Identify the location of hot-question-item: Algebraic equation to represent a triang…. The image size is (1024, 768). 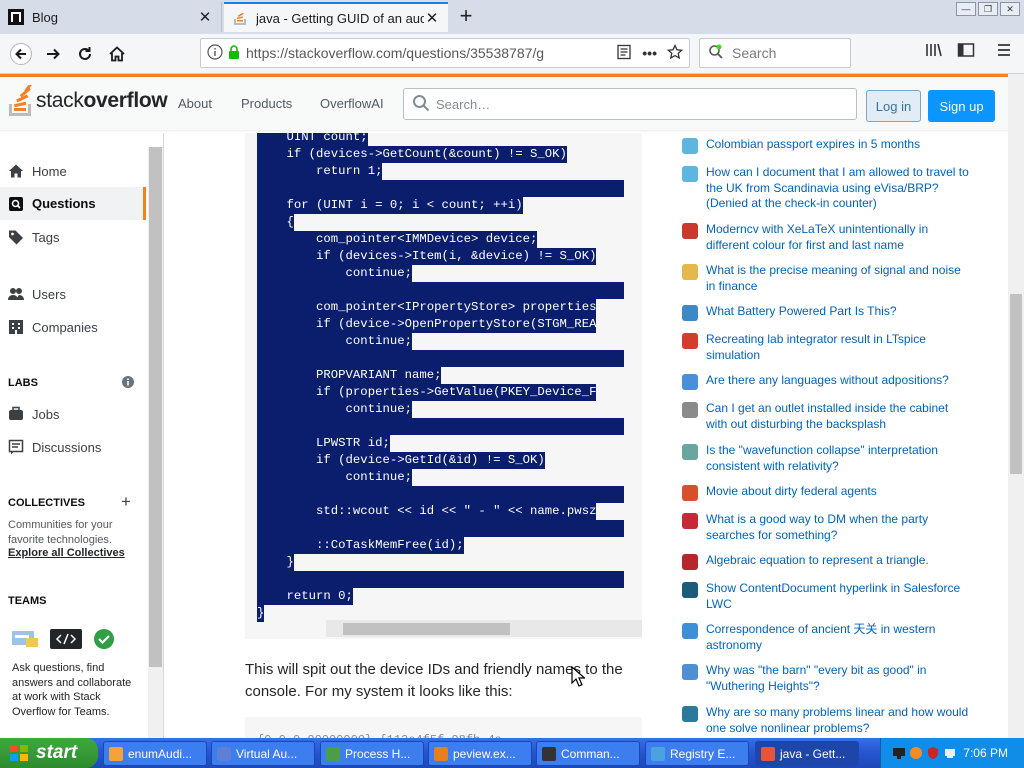
(827, 561).